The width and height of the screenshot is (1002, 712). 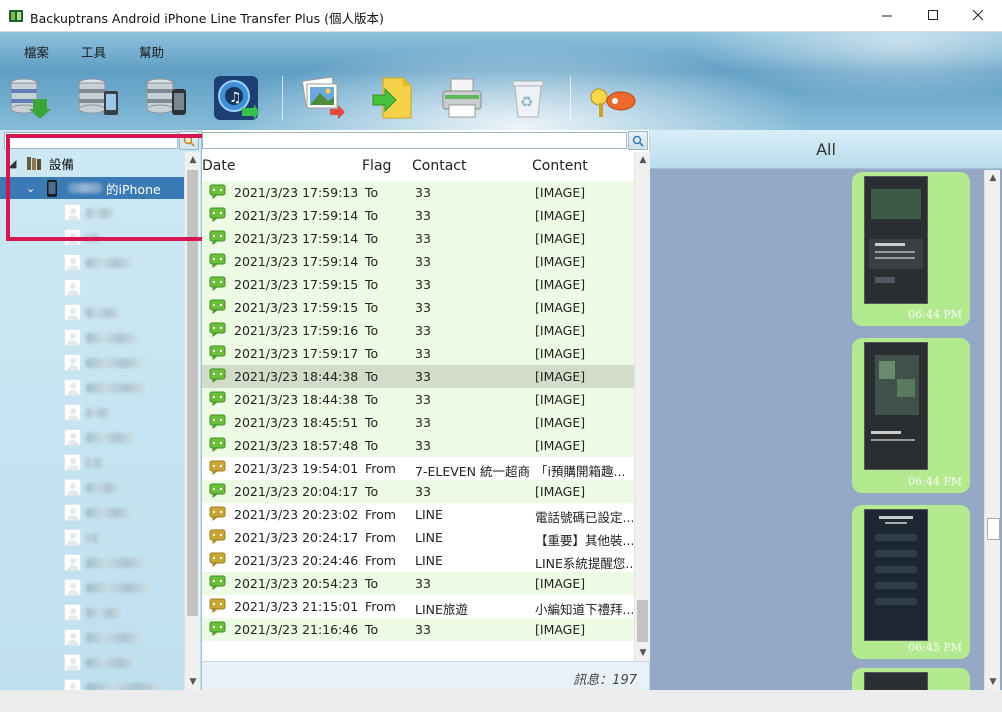 I want to click on search-icon, so click(x=189, y=141).